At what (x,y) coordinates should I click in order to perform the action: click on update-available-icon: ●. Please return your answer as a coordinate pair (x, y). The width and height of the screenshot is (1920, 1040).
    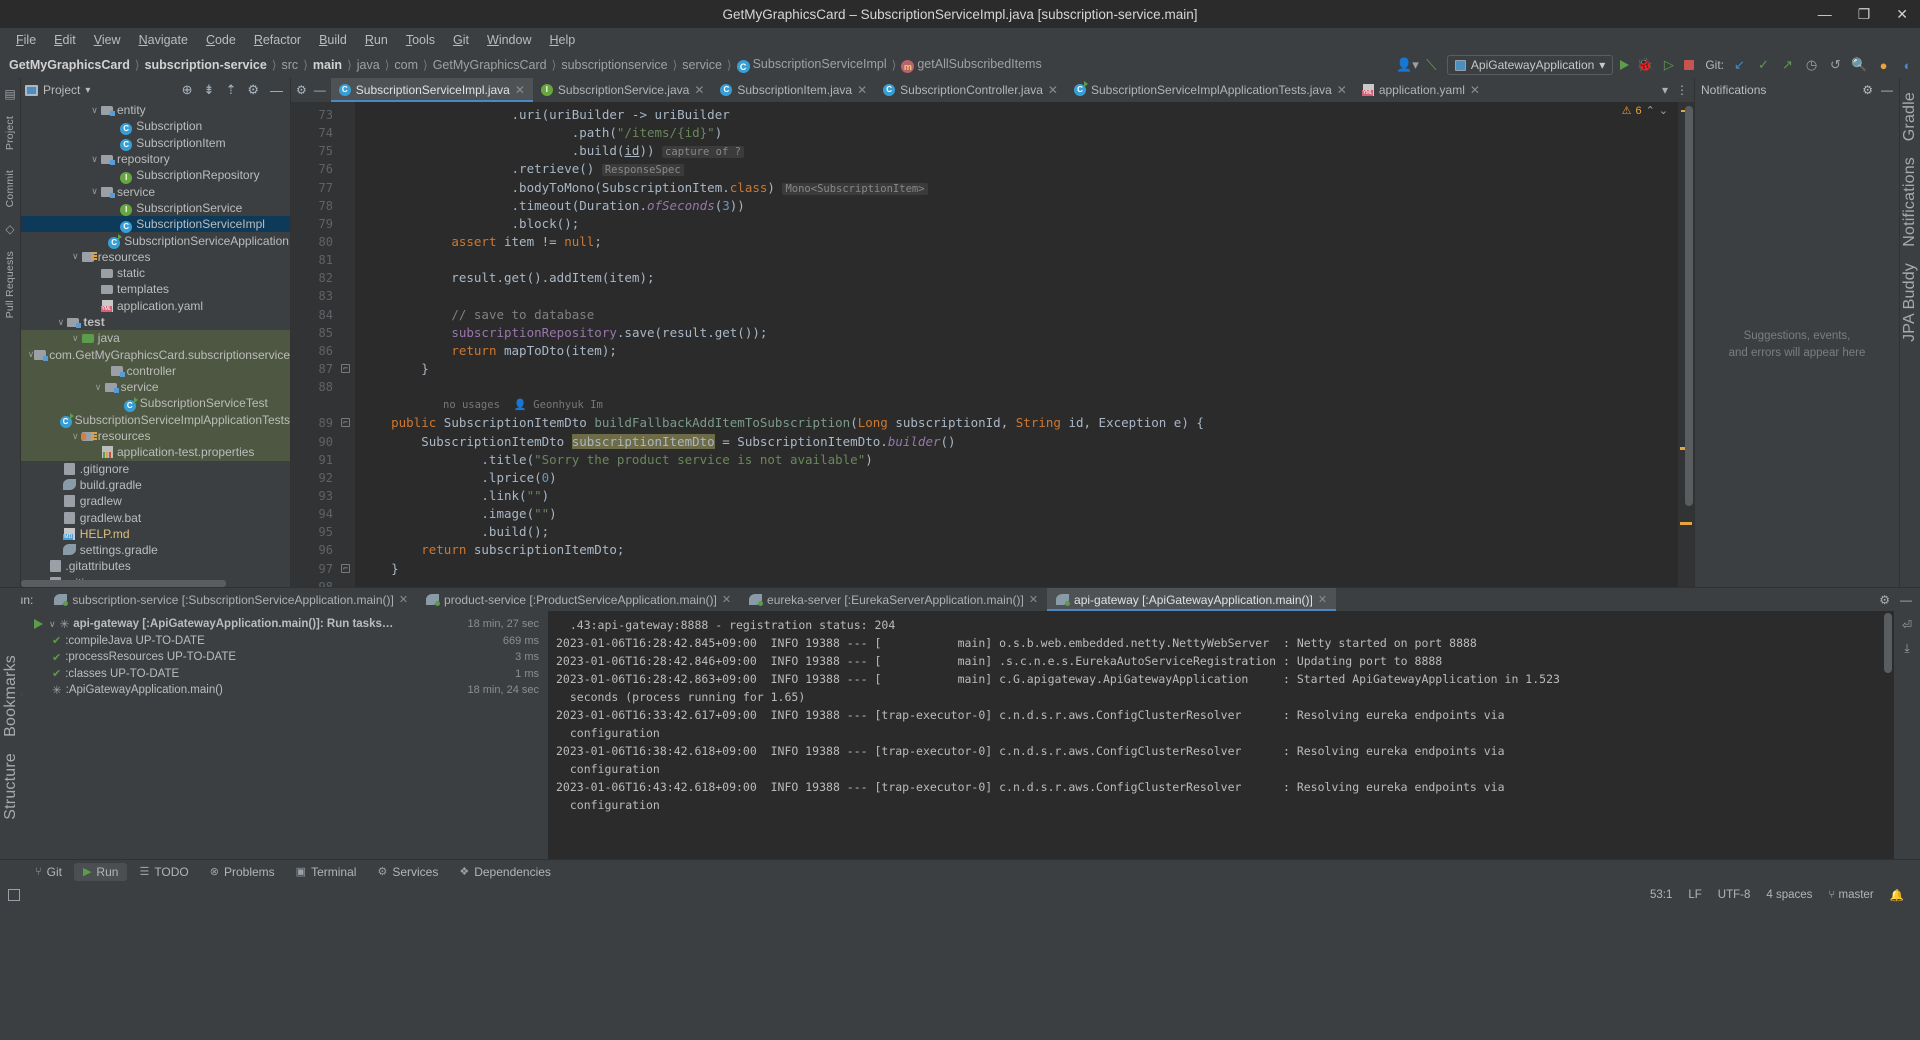
    Looking at the image, I should click on (1883, 65).